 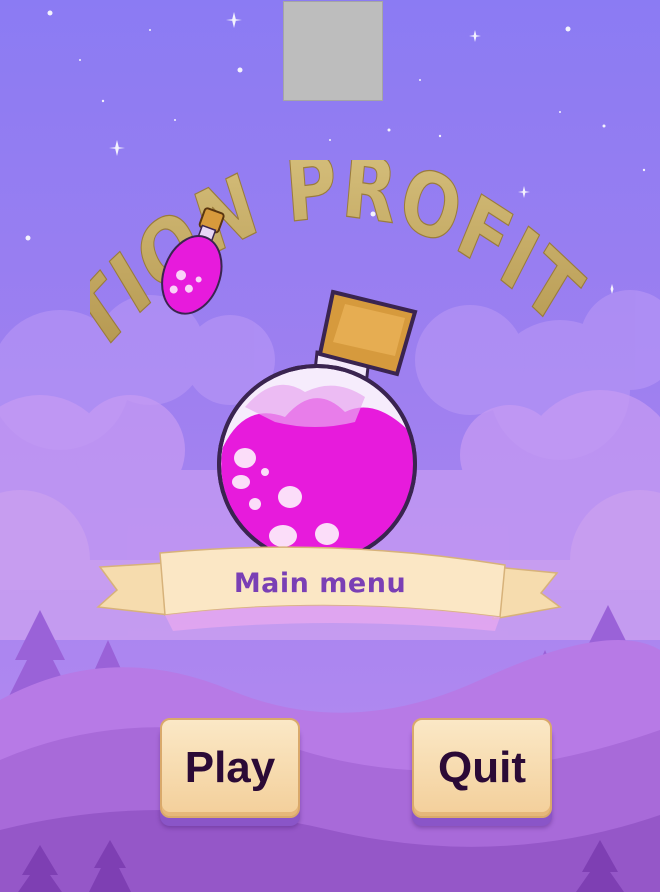 I want to click on play-button-label: Play, so click(x=230, y=767).